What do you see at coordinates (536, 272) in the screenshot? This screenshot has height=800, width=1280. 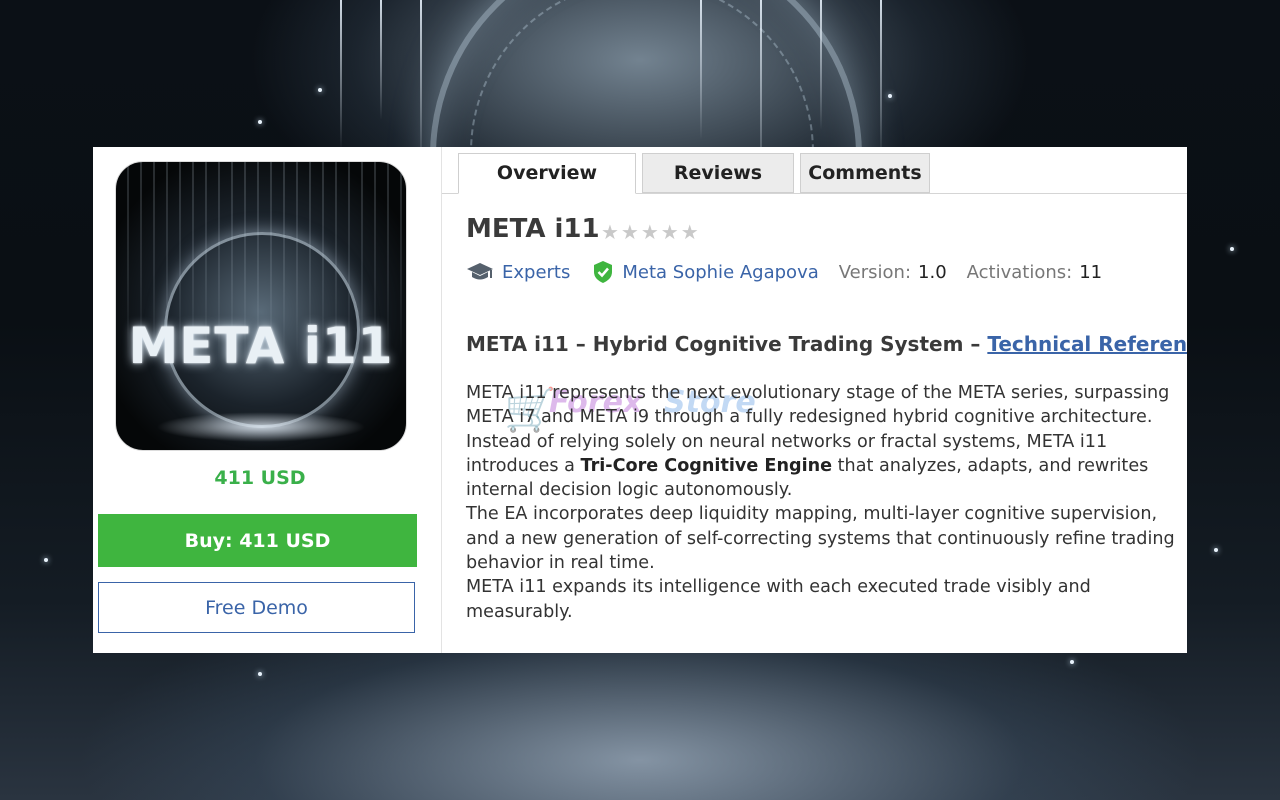 I see `category-link: Experts` at bounding box center [536, 272].